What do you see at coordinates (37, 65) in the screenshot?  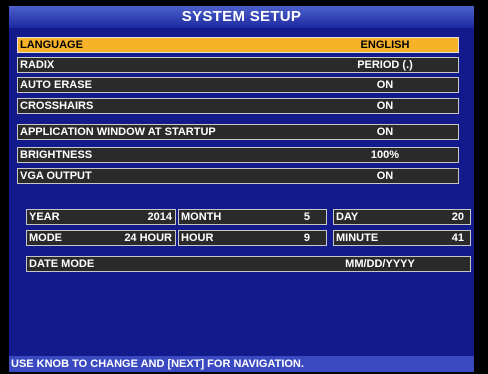 I see `setting-label: RADIX` at bounding box center [37, 65].